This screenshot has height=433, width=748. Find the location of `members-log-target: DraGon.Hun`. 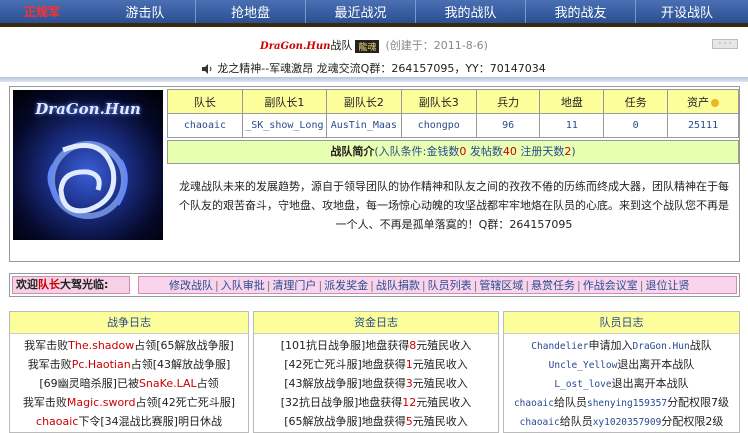

members-log-target: DraGon.Hun is located at coordinates (661, 346).